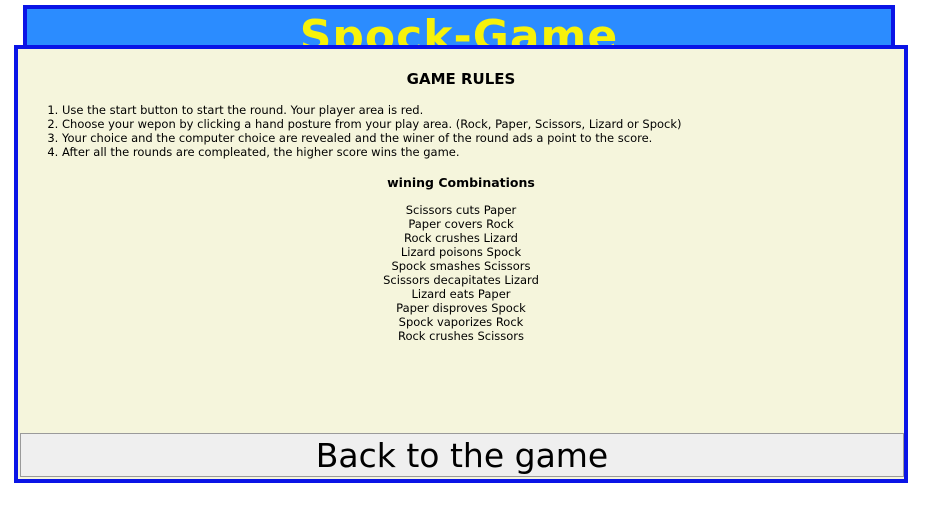 The width and height of the screenshot is (936, 509). Describe the element at coordinates (461, 210) in the screenshot. I see `combination-item: Scissors cuts Paper` at that location.